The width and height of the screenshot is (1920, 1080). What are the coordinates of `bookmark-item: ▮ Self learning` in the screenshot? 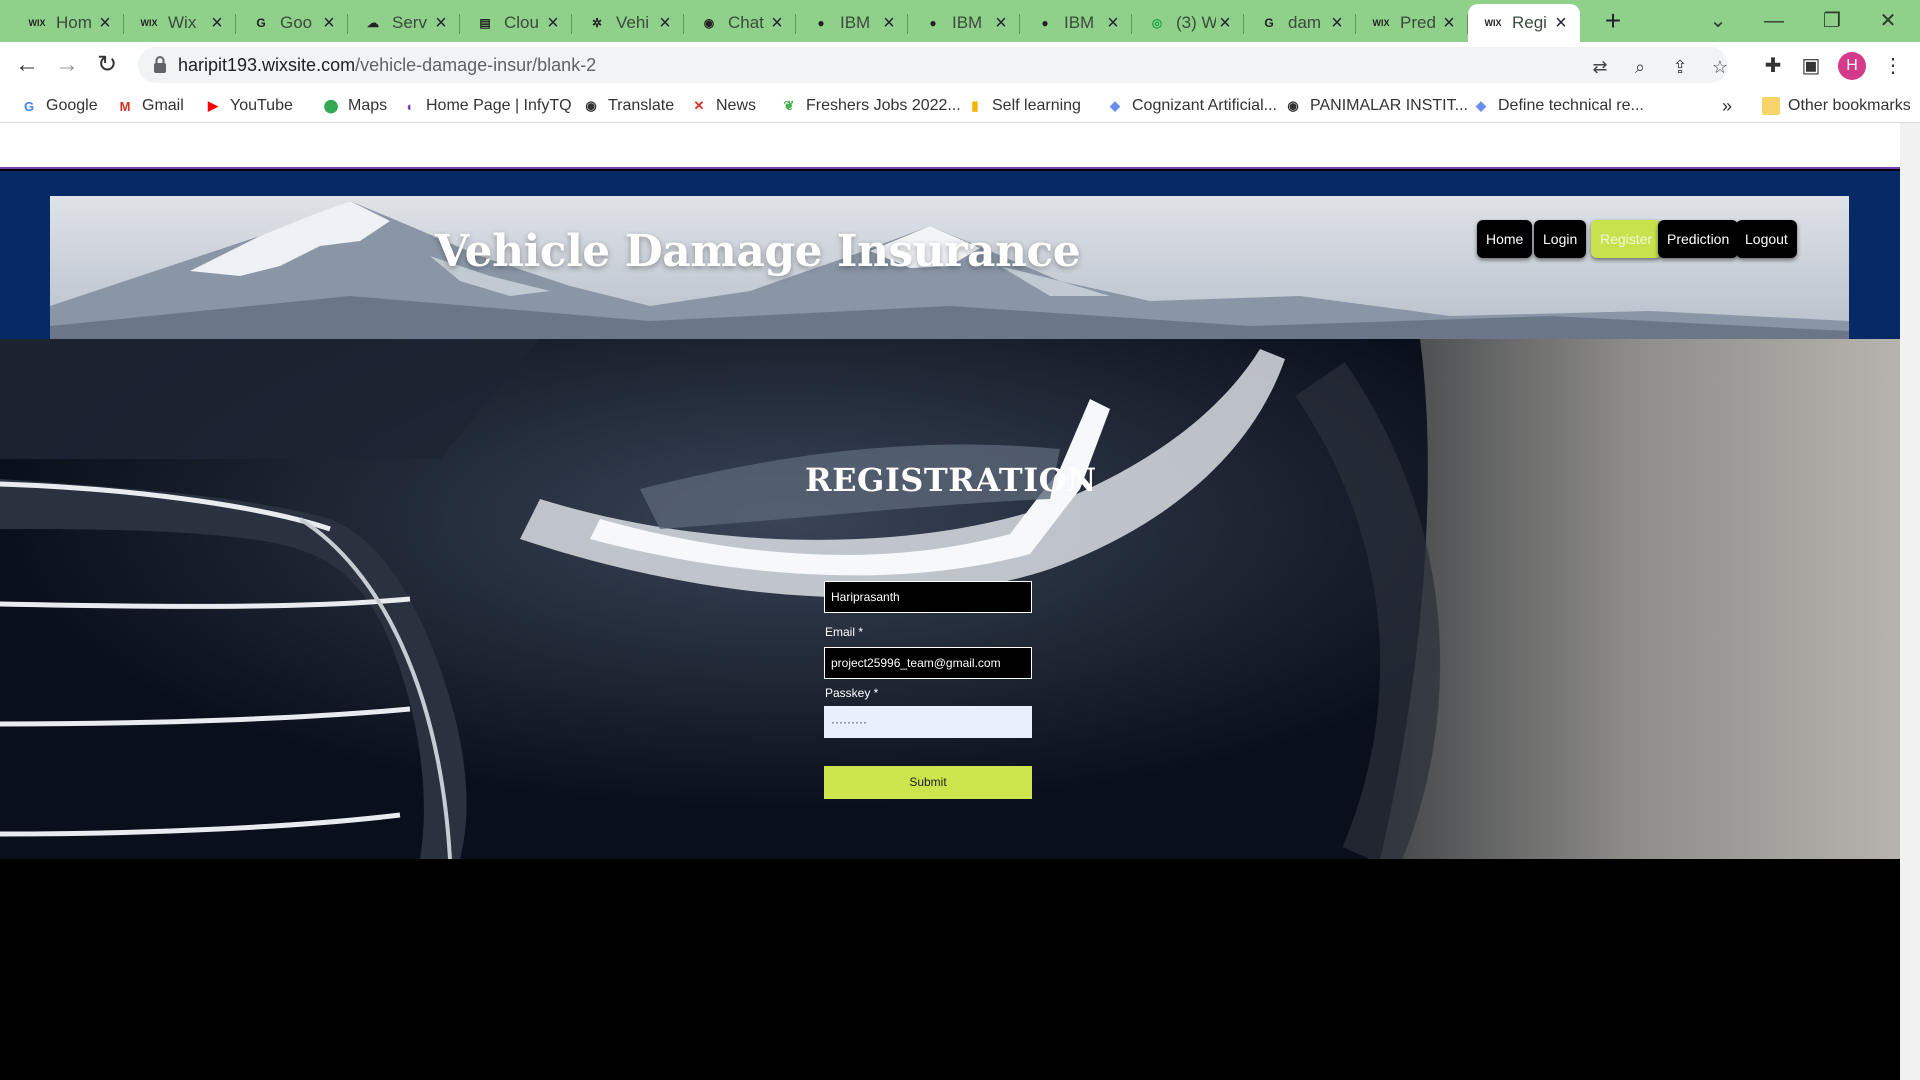 It's located at (1023, 106).